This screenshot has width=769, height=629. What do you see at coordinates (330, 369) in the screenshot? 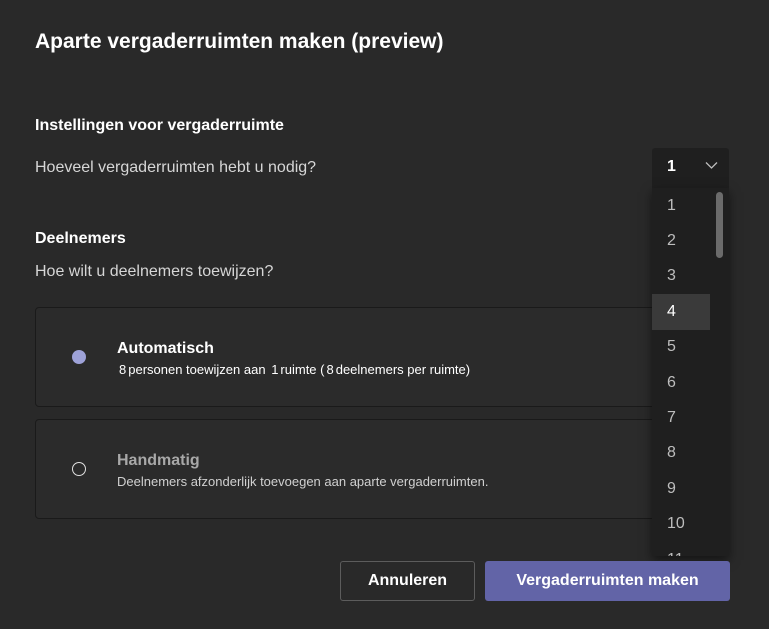
I see `per-room-count: 8` at bounding box center [330, 369].